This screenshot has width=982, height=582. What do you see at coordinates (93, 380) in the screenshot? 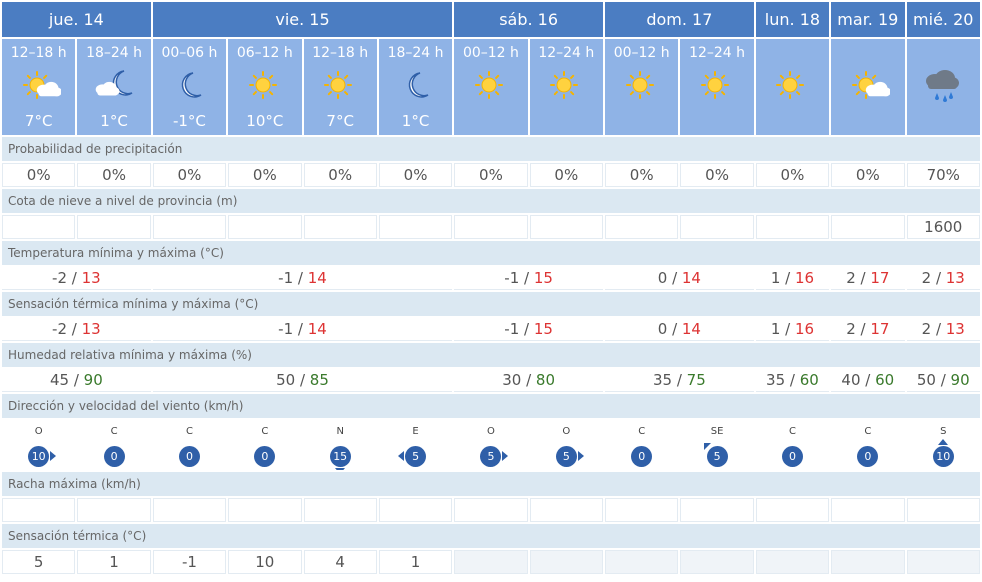
I see `max-value: 90` at bounding box center [93, 380].